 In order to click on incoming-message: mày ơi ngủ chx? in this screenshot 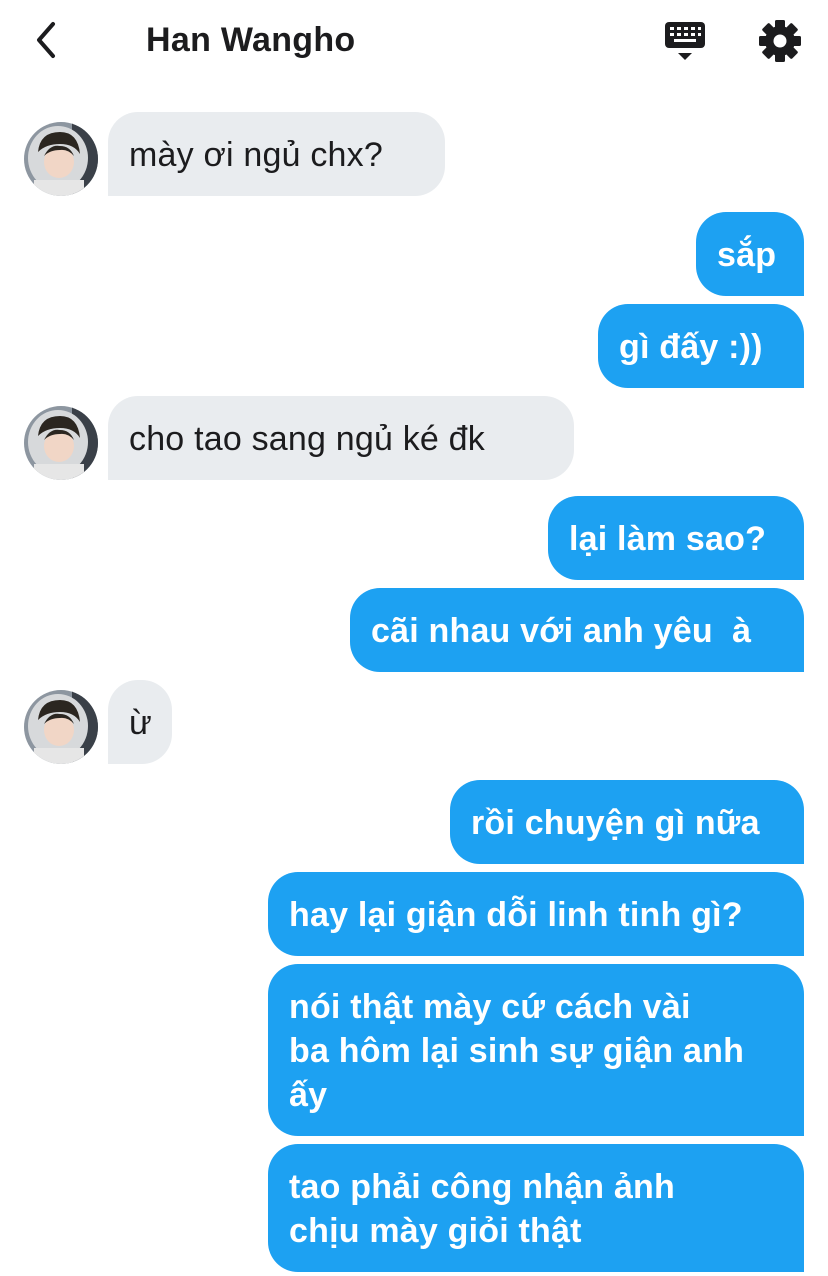, I will do `click(276, 154)`.